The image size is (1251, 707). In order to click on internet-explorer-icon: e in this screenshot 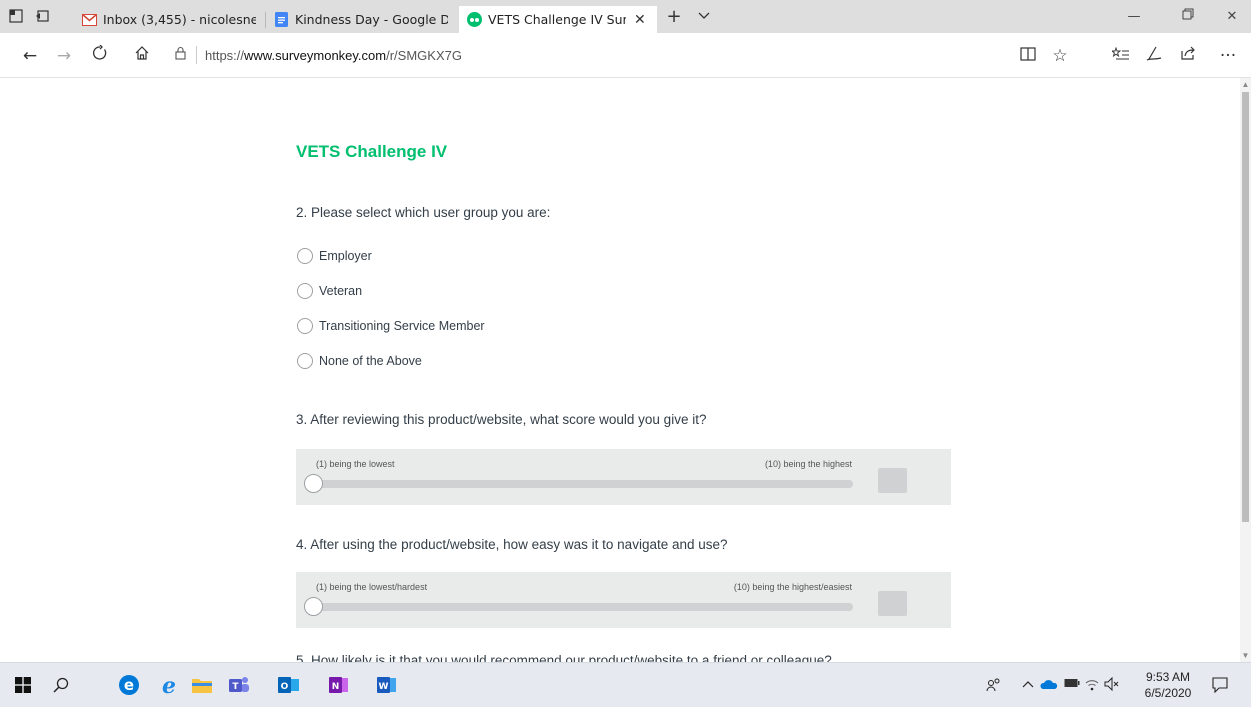, I will do `click(169, 685)`.